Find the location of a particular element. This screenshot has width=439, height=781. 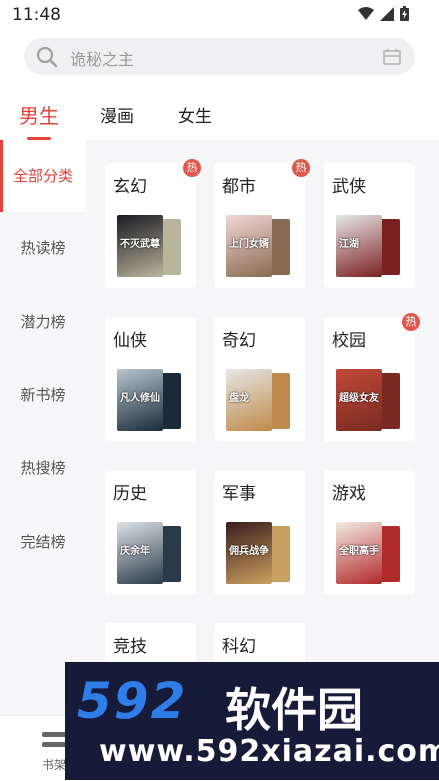

book-cover-front: 上门女婿 is located at coordinates (249, 246).